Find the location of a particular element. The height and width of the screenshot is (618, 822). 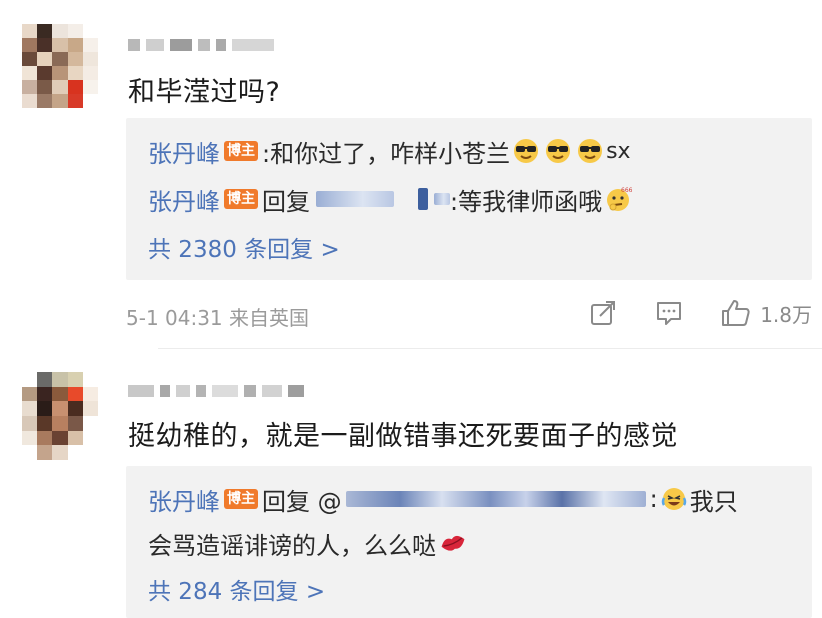

laughing-crying-emoji is located at coordinates (674, 499).